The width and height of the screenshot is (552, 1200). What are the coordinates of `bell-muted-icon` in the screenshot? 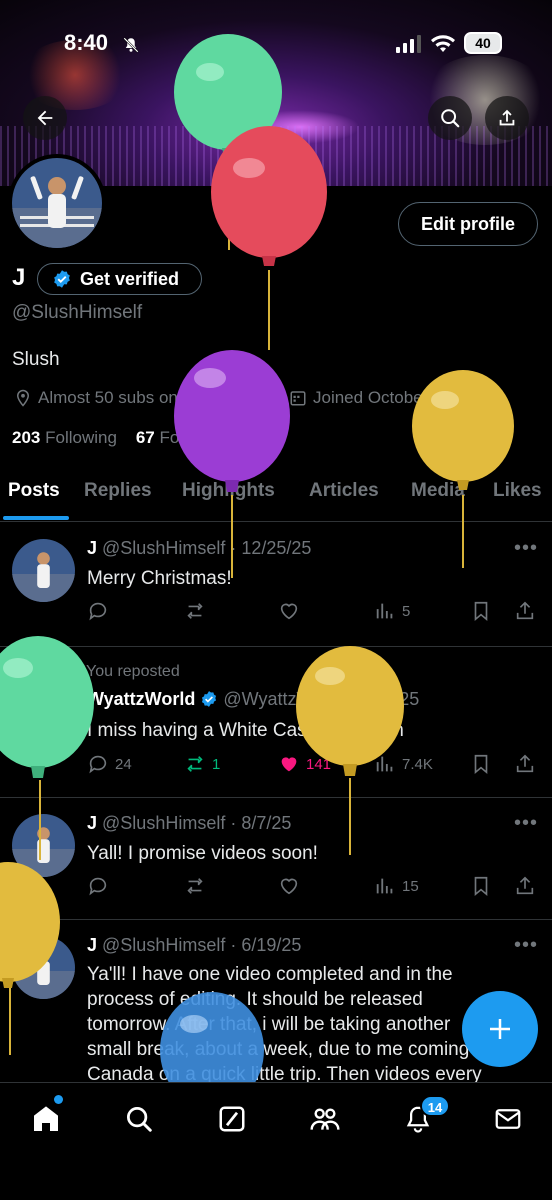 It's located at (131, 45).